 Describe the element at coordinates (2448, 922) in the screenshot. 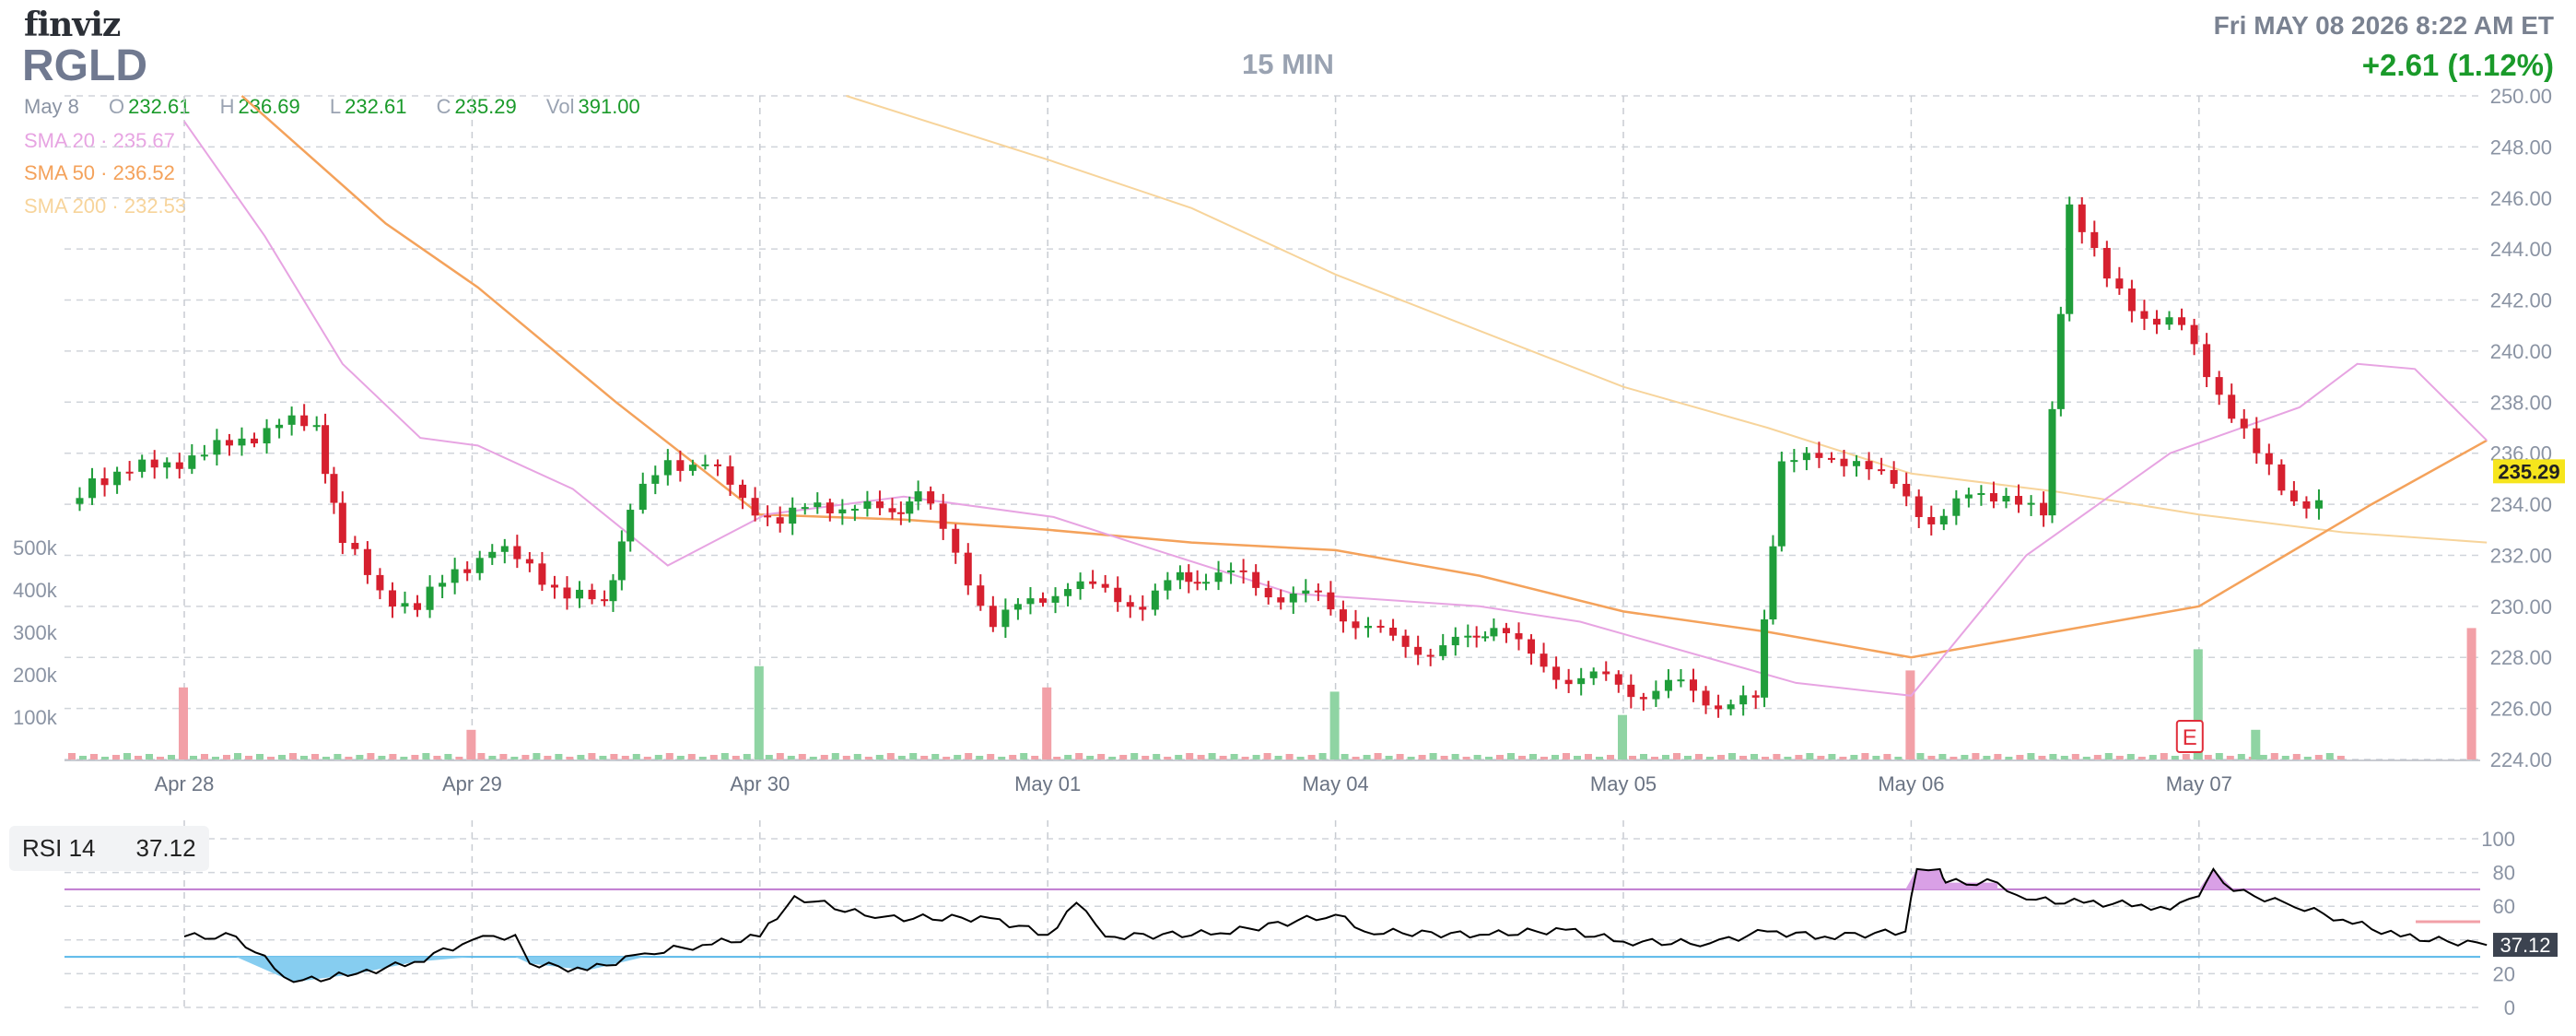

I see `rsi-mid-mark` at that location.